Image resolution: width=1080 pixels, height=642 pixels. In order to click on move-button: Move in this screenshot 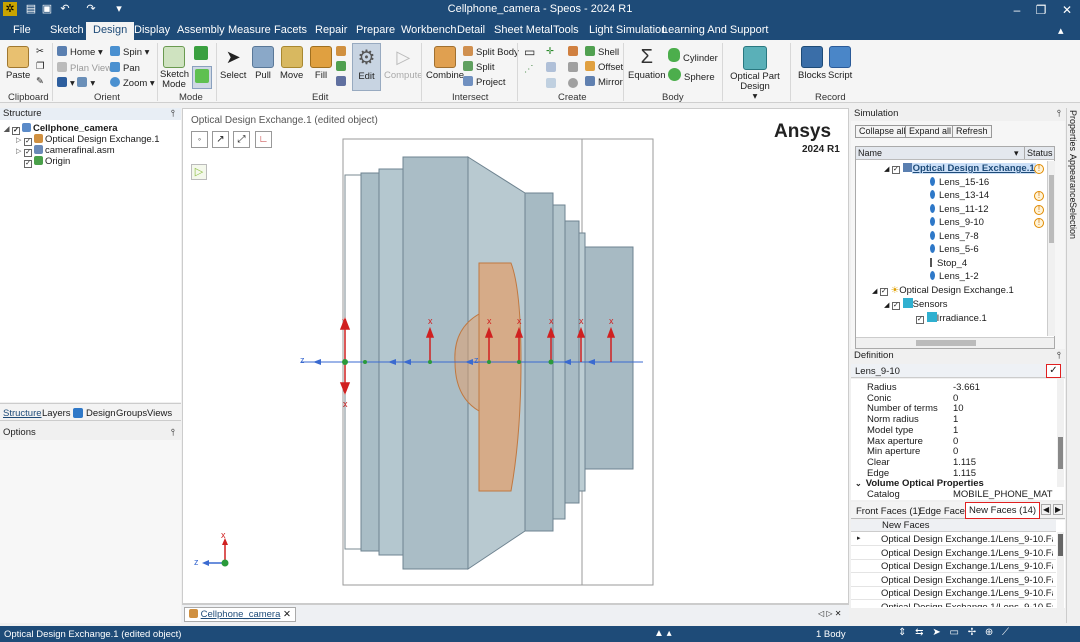, I will do `click(291, 63)`.